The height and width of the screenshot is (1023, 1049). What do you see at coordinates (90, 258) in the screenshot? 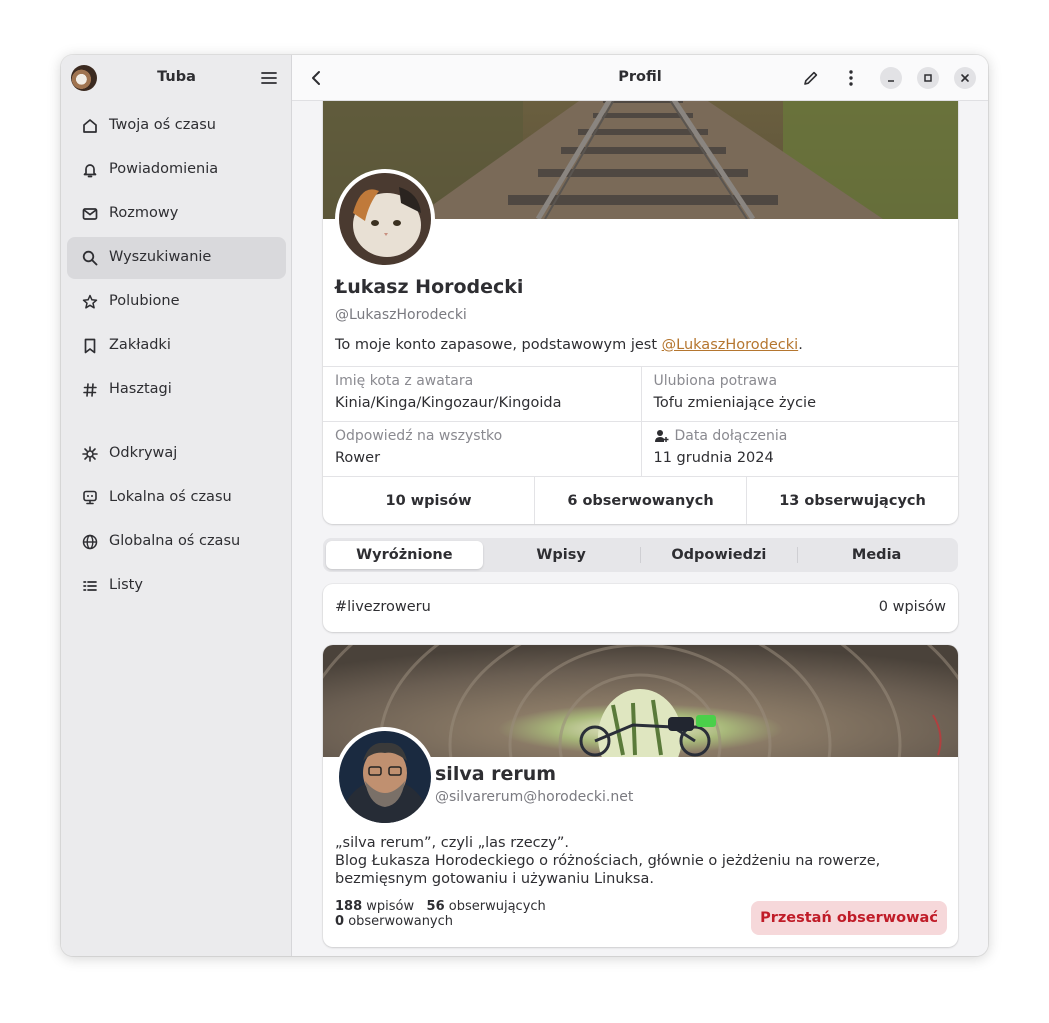
I see `search-icon` at bounding box center [90, 258].